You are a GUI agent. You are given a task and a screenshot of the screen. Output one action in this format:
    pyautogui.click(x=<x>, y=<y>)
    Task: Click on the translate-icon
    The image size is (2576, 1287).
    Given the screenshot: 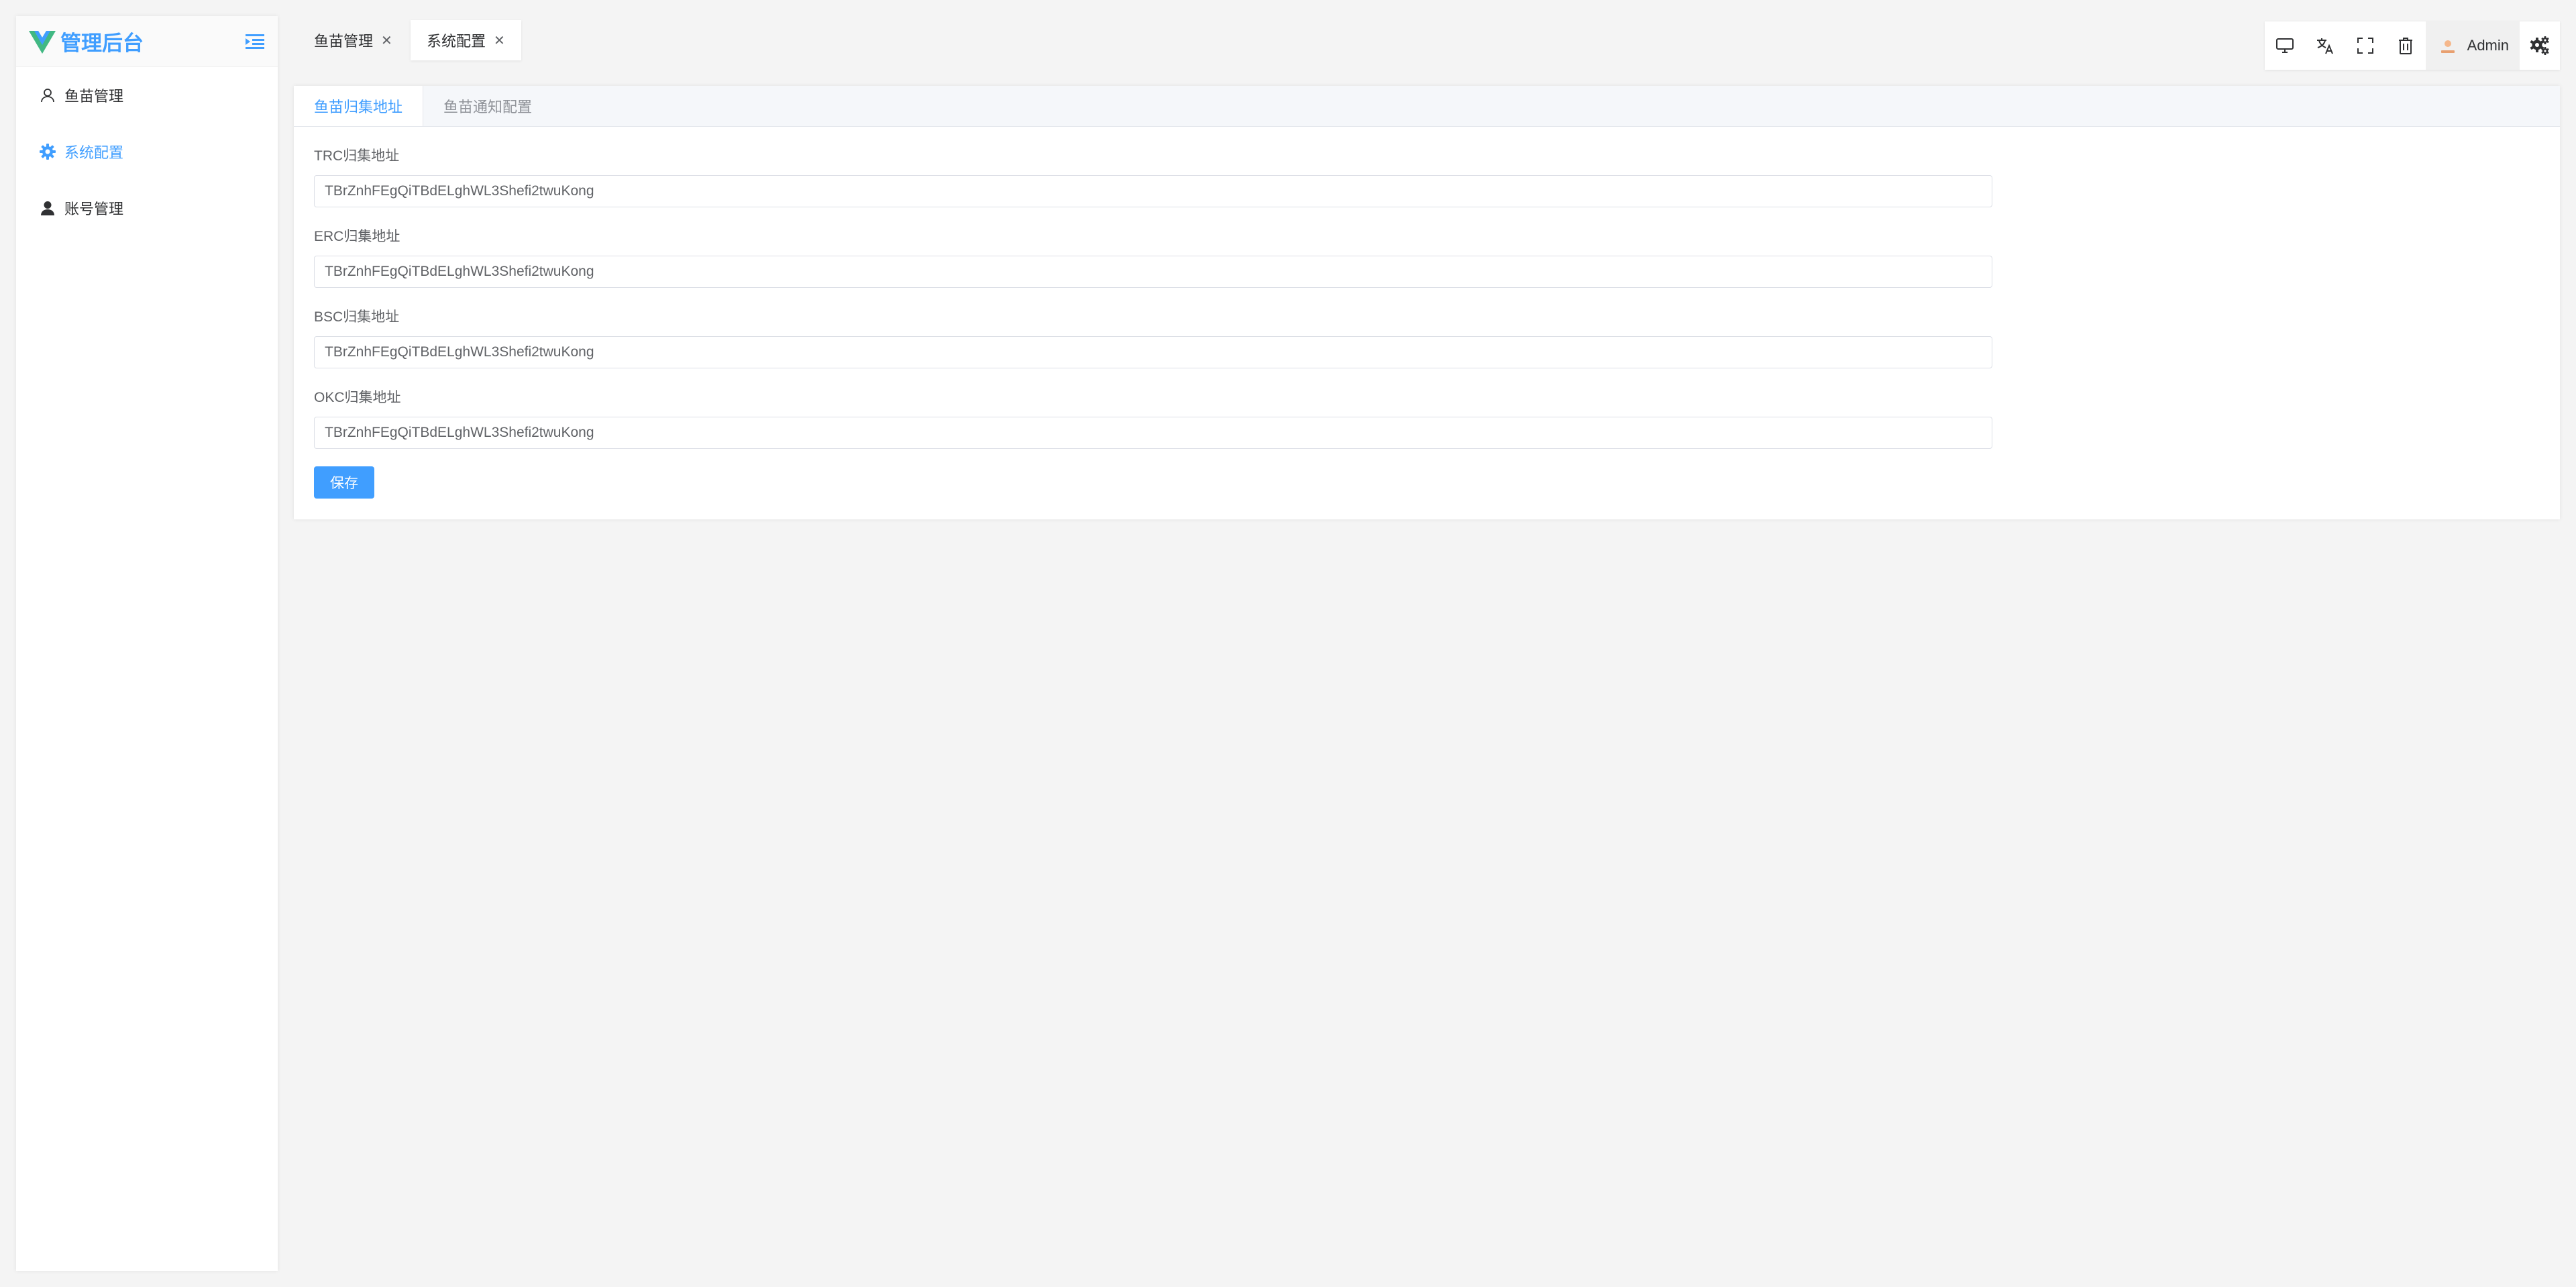 What is the action you would take?
    pyautogui.click(x=2325, y=45)
    